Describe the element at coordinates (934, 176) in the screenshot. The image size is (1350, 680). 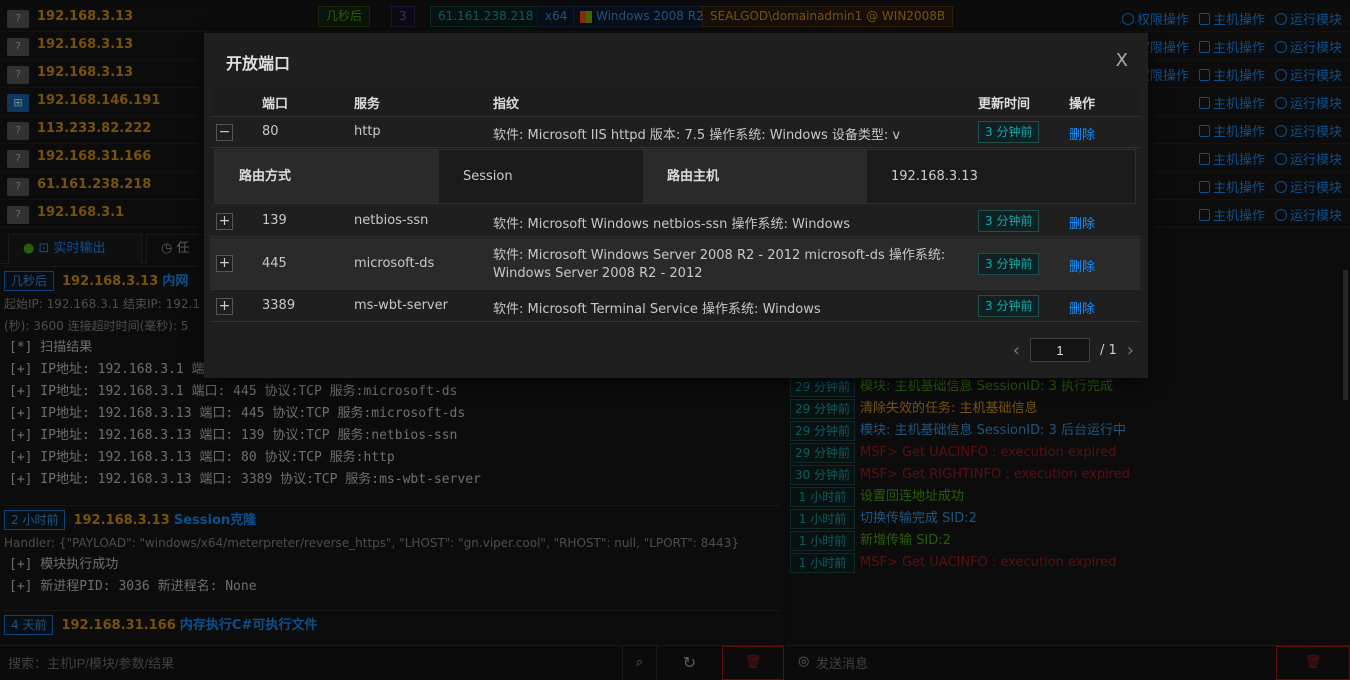
I see `route-host-value: 192.168.3.13` at that location.